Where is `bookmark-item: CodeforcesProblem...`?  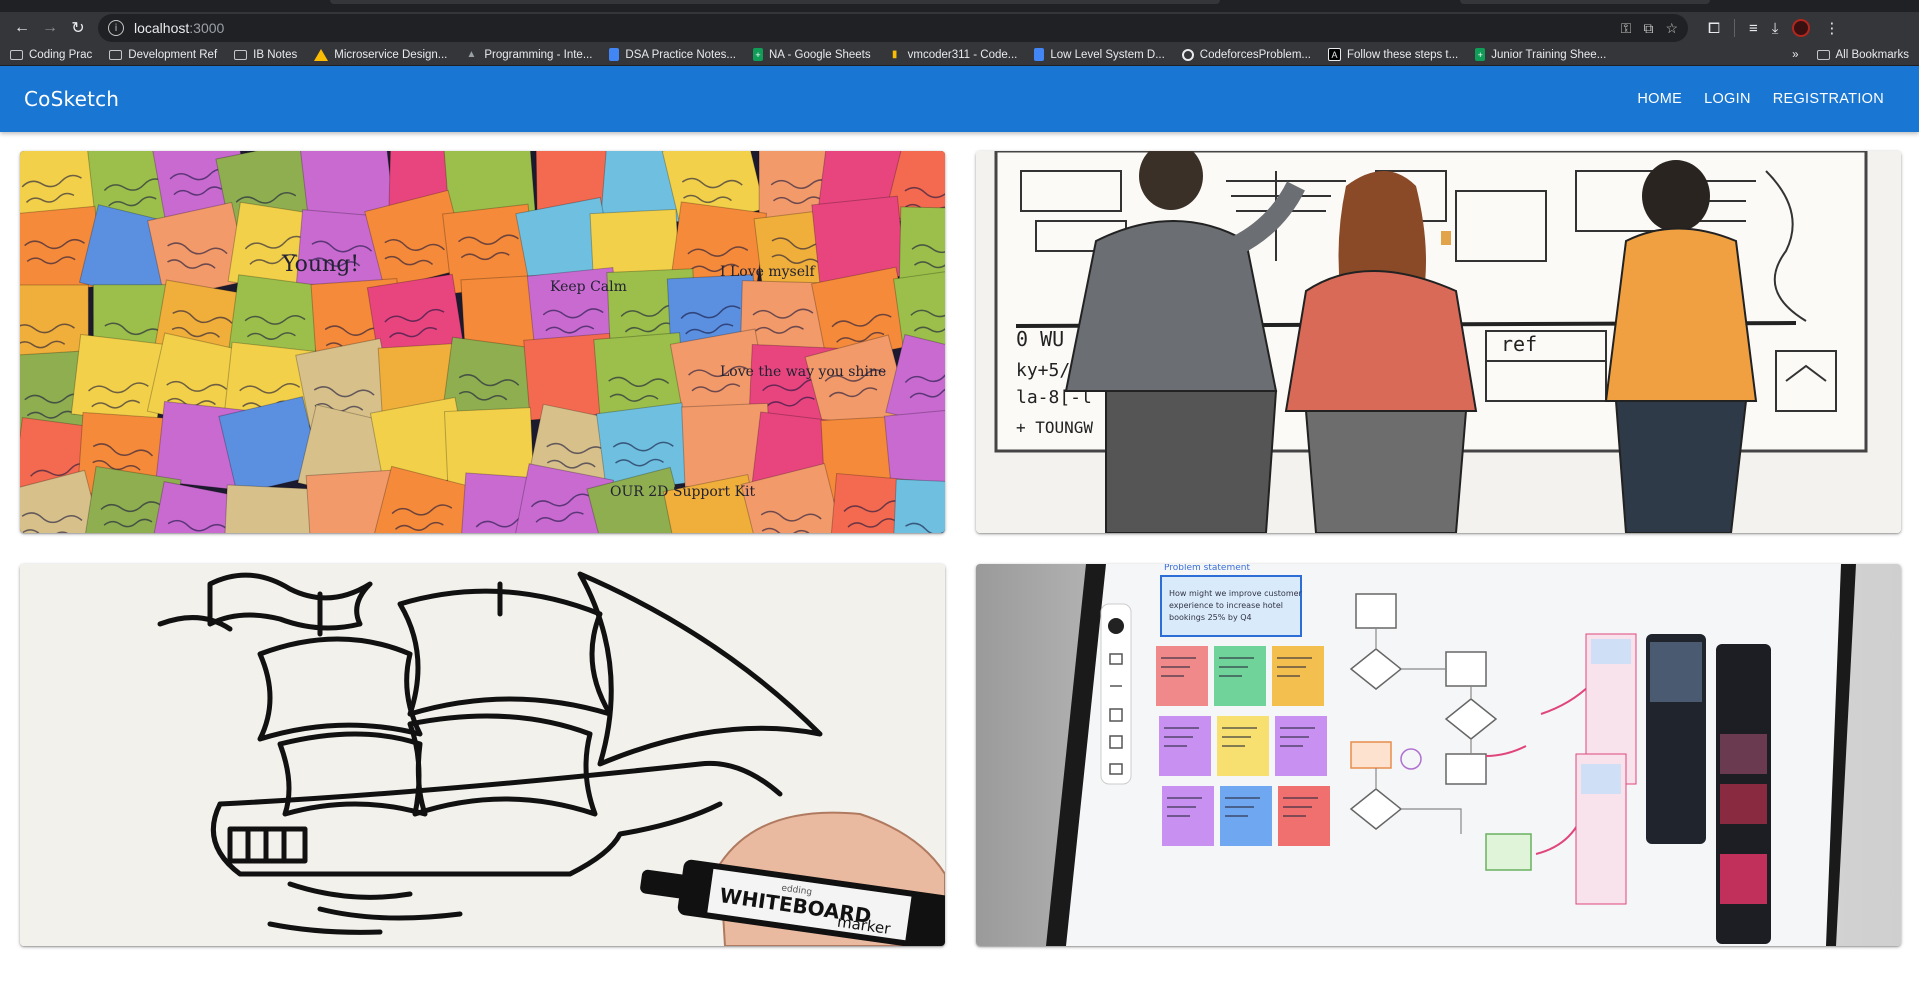 bookmark-item: CodeforcesProblem... is located at coordinates (1246, 54).